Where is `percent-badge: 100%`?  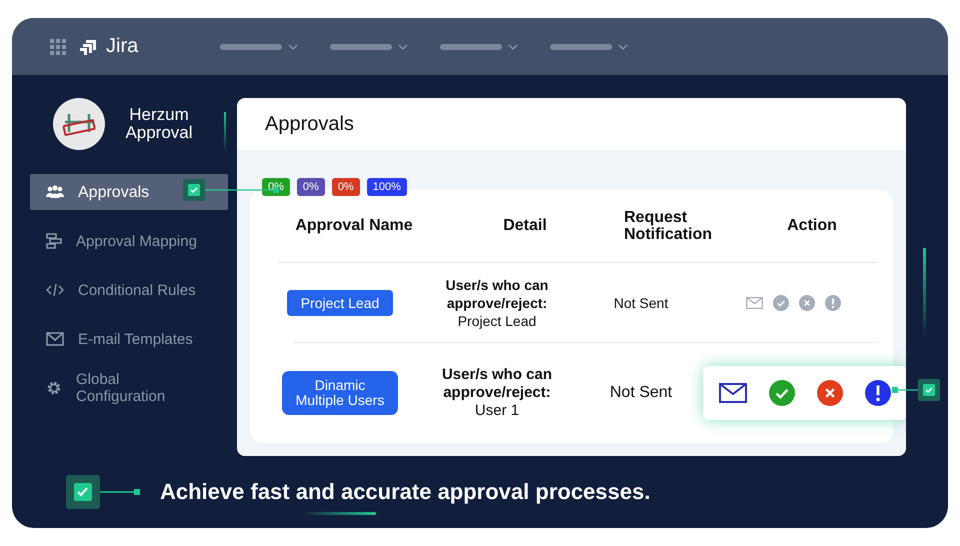 percent-badge: 100% is located at coordinates (386, 187).